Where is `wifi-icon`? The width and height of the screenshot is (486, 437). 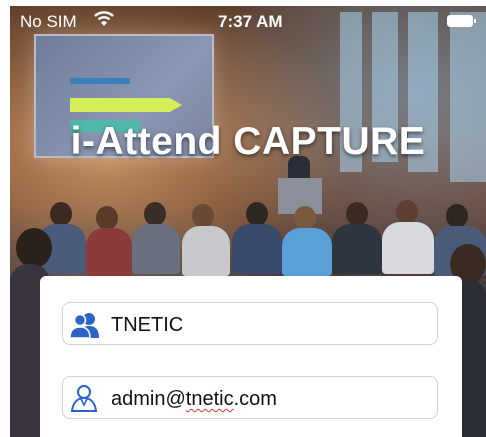 wifi-icon is located at coordinates (104, 21).